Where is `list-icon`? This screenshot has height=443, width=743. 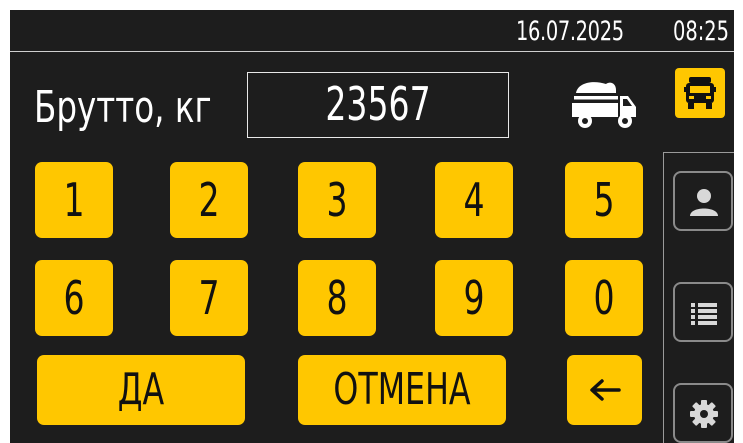
list-icon is located at coordinates (704, 314).